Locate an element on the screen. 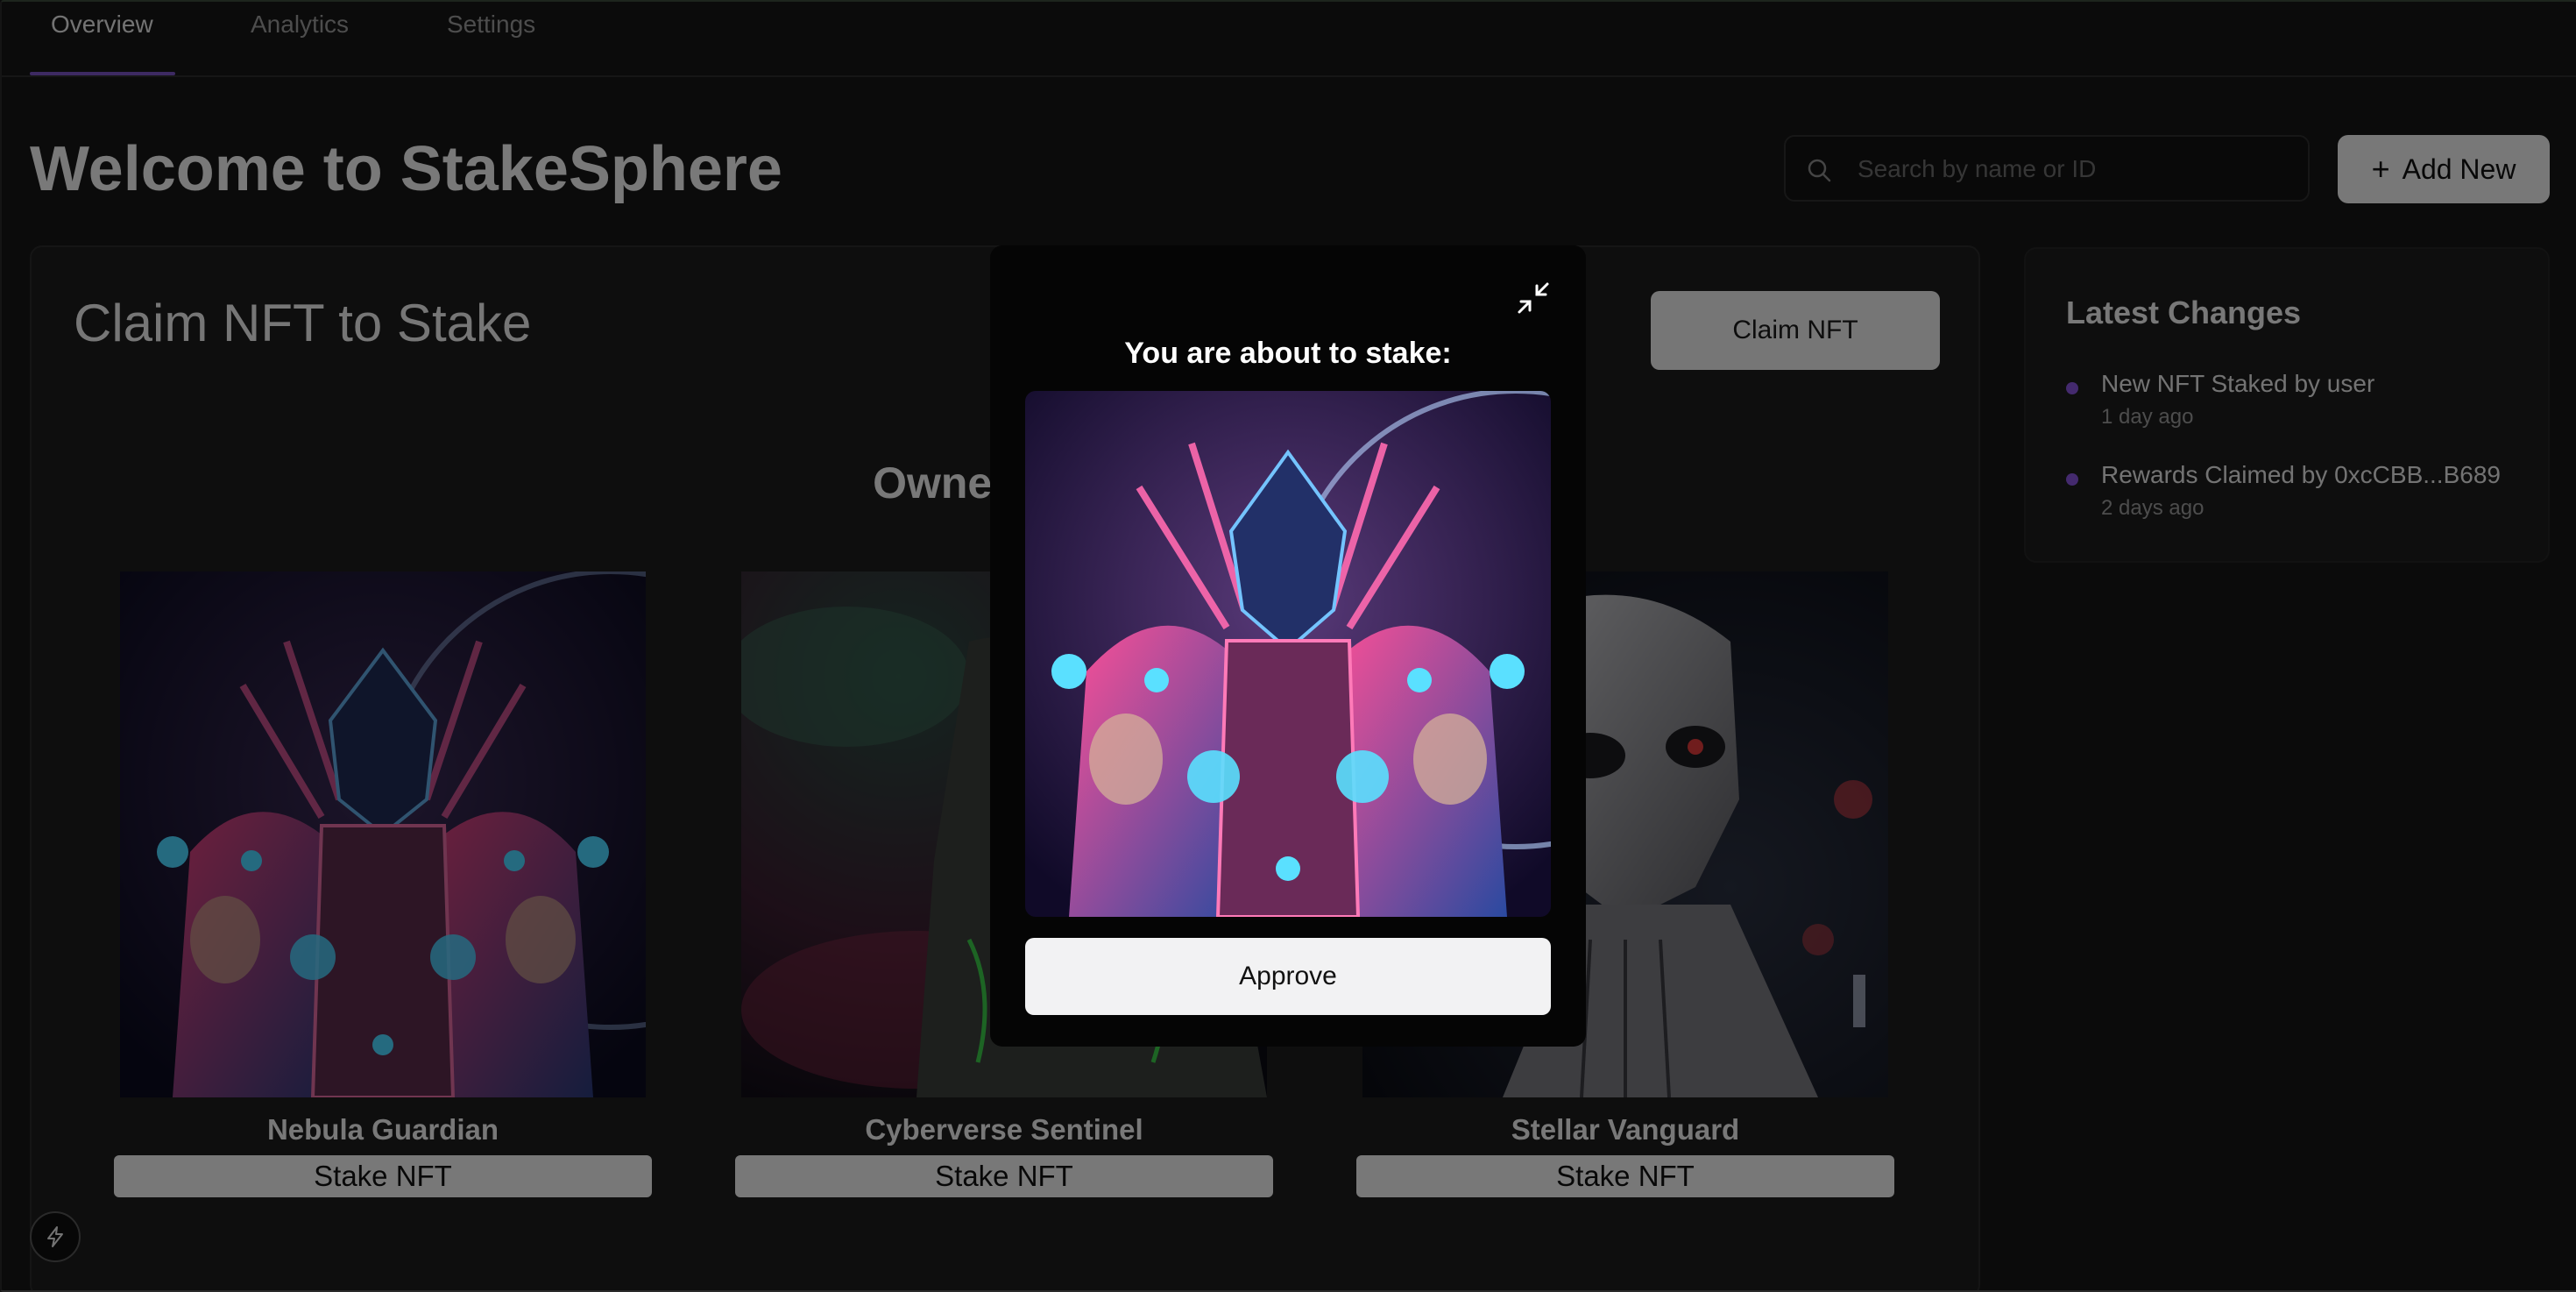 Image resolution: width=2576 pixels, height=1292 pixels. minimize-icon is located at coordinates (1533, 298).